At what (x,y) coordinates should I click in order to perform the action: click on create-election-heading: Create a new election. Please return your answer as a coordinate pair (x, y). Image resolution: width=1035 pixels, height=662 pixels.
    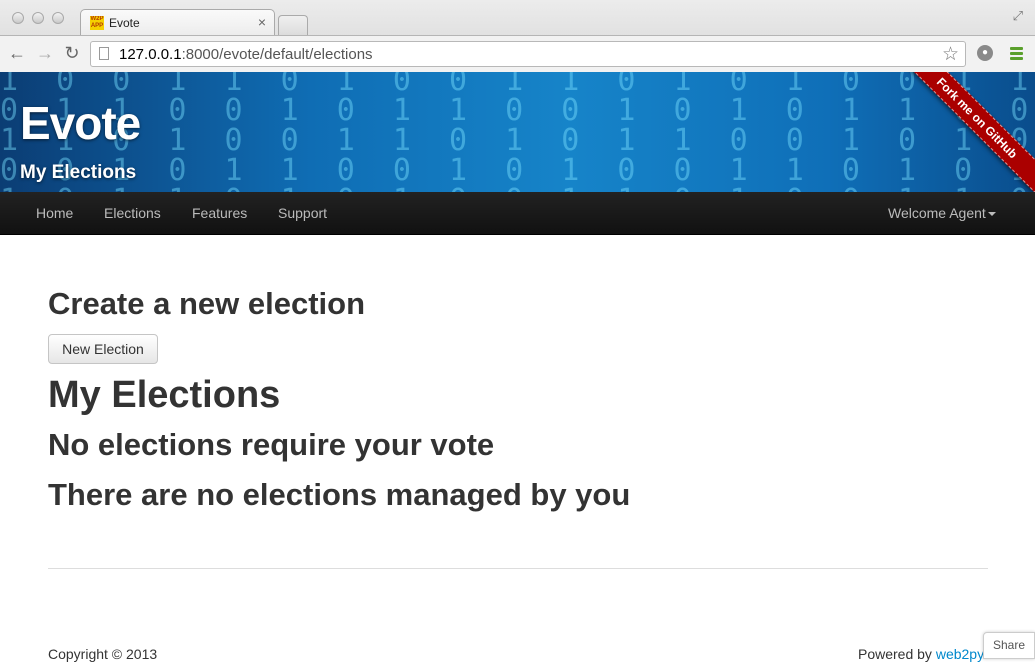
    Looking at the image, I should click on (207, 303).